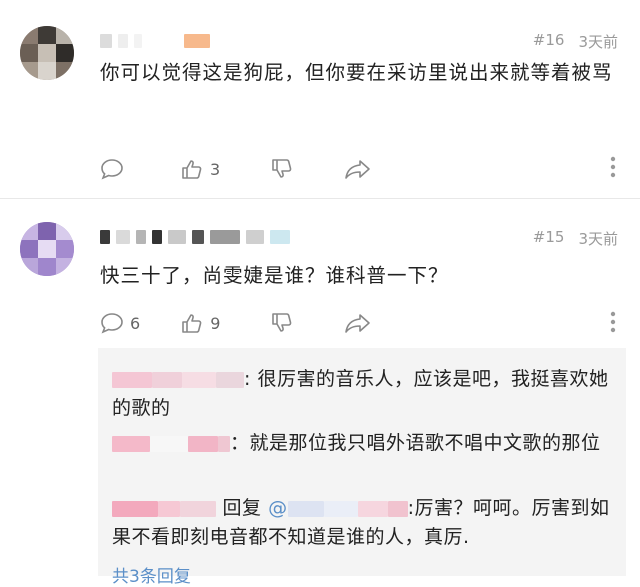 This screenshot has width=640, height=587. What do you see at coordinates (365, 394) in the screenshot?
I see `reply-item: : 很厉害的音乐人，应该是吧，我挺喜欢她的歌的` at bounding box center [365, 394].